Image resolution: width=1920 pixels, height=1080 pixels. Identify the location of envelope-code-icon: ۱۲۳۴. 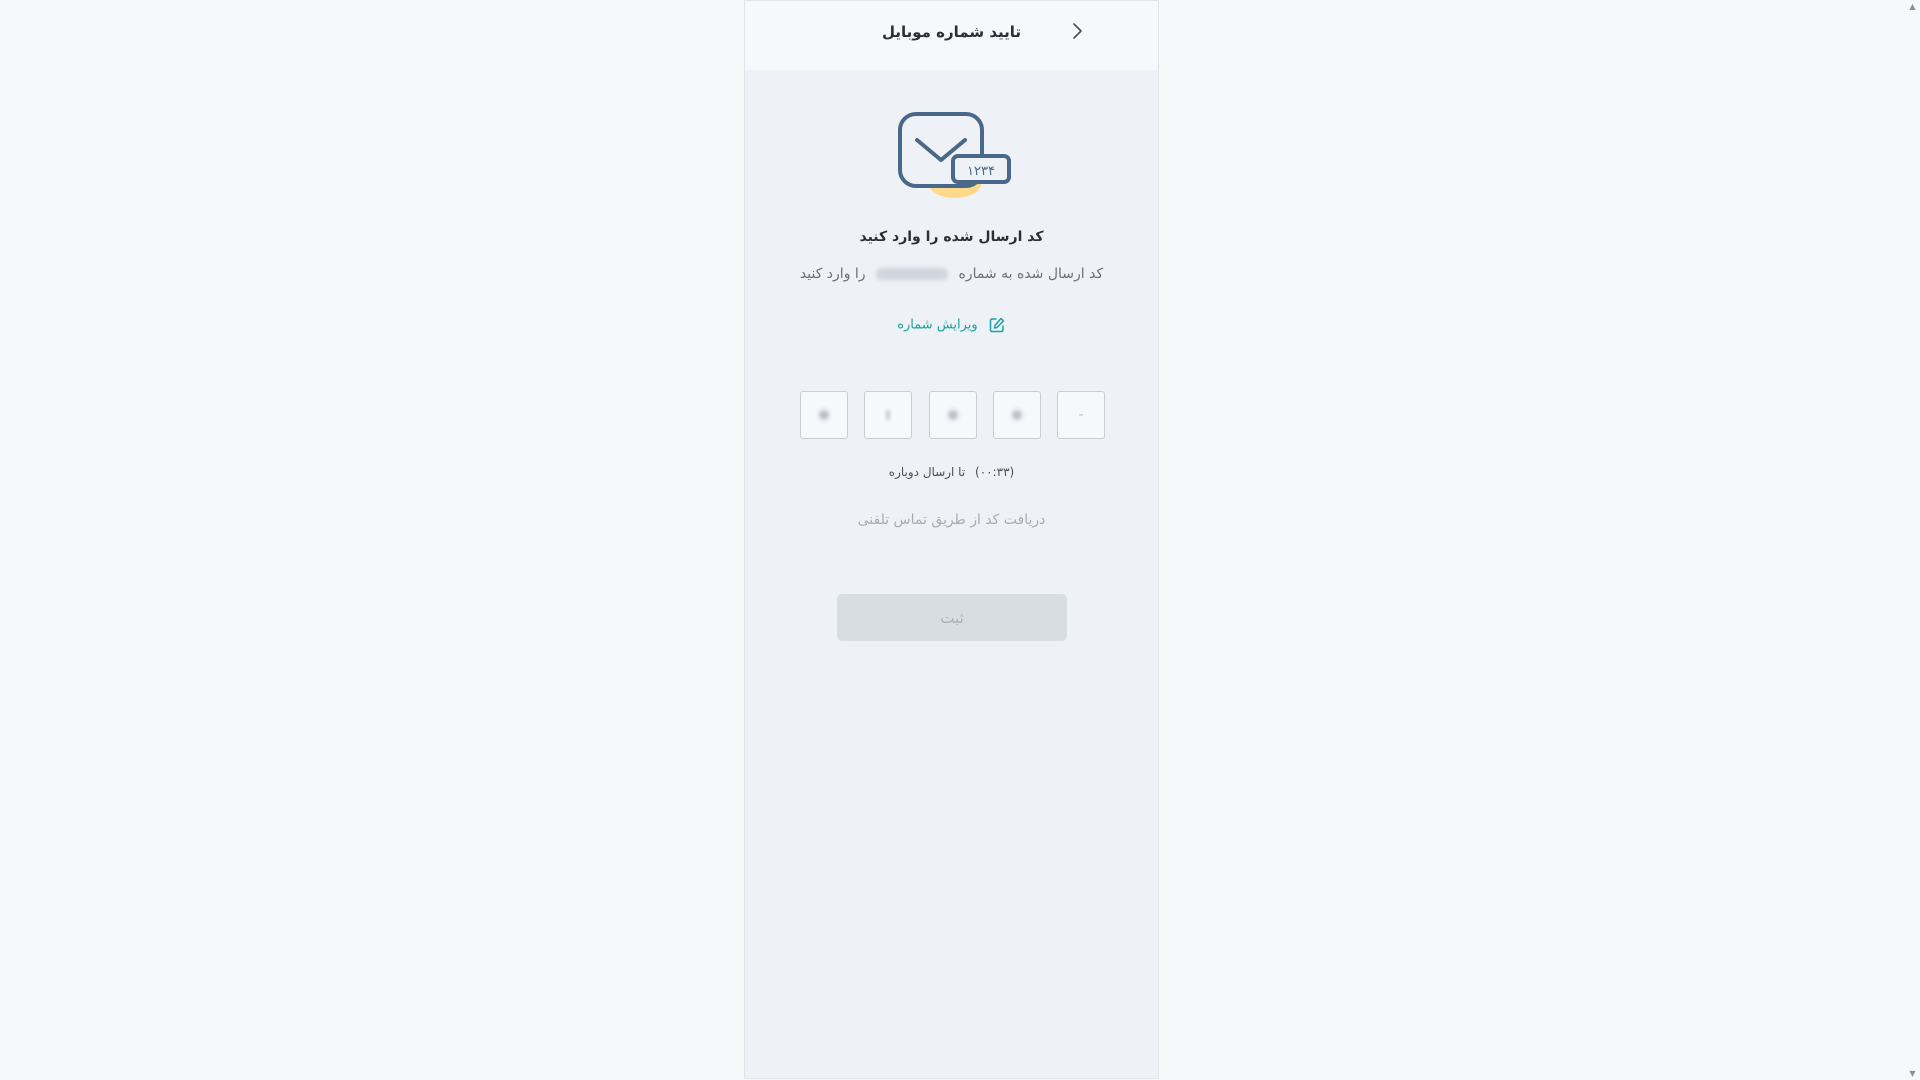
(954, 155).